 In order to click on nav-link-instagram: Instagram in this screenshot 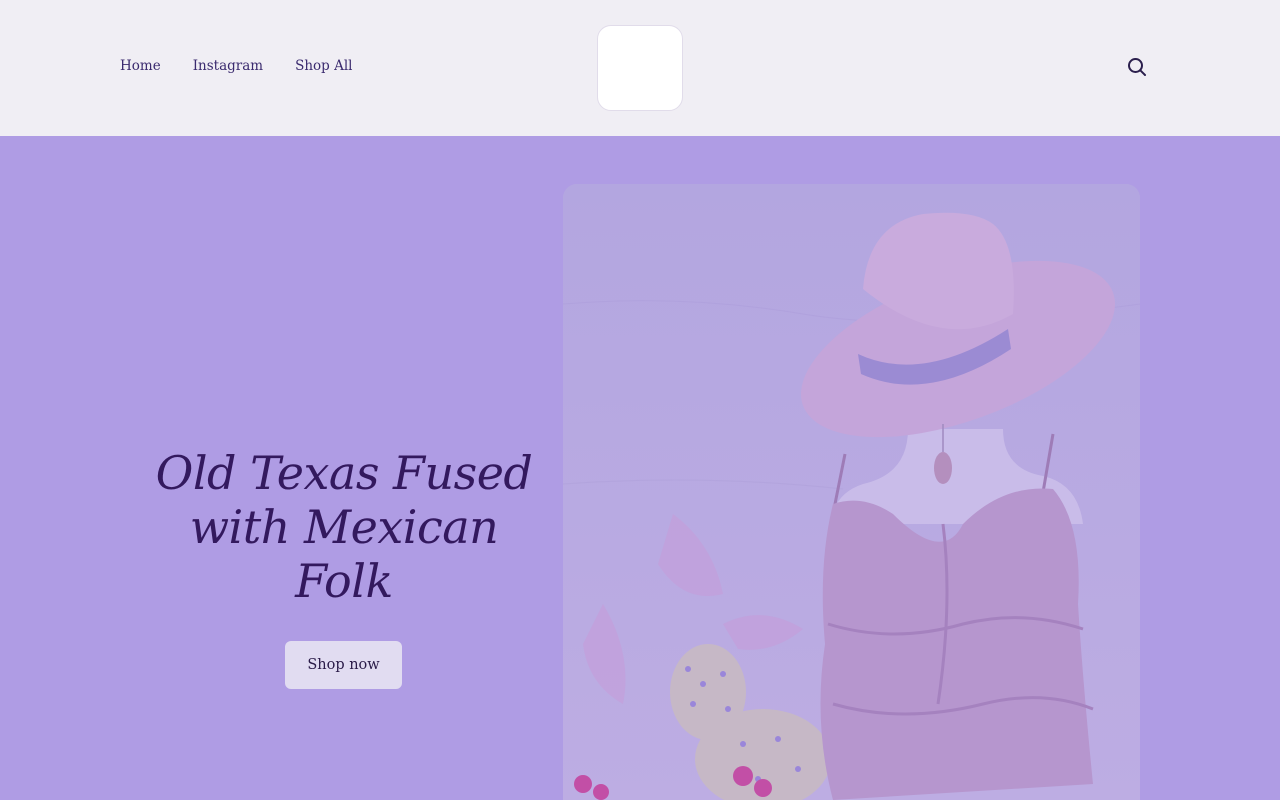, I will do `click(228, 66)`.